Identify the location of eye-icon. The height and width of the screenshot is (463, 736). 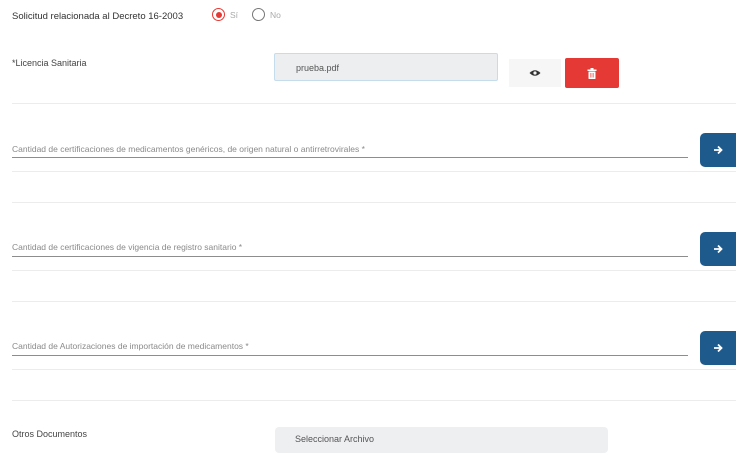
(535, 73).